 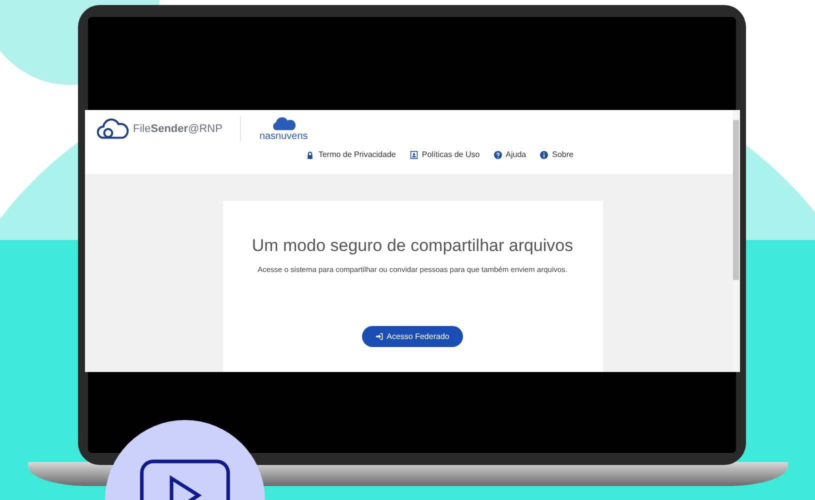 I want to click on info-icon, so click(x=544, y=154).